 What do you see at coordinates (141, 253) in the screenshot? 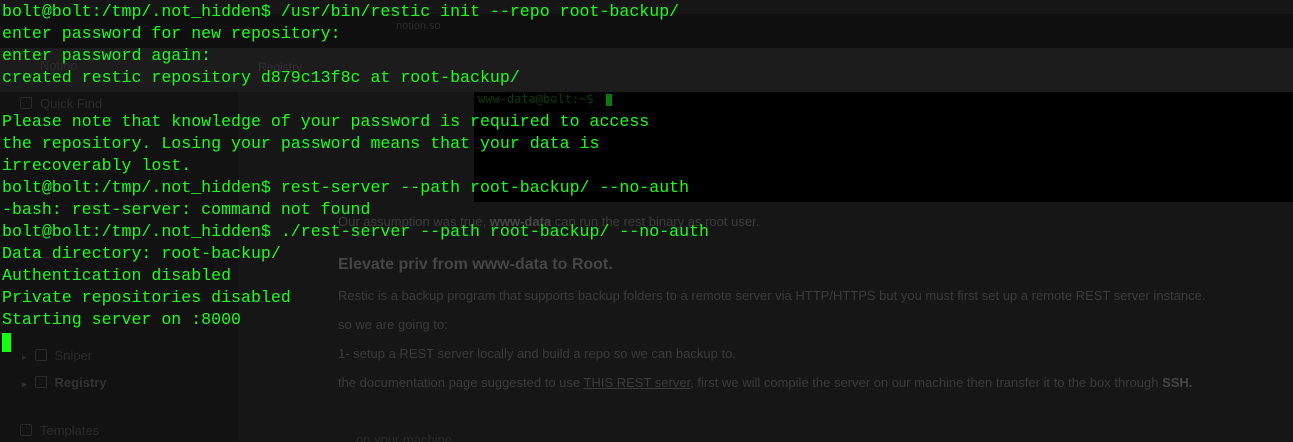
I see `terminal-line: Data directory: root-backup/` at bounding box center [141, 253].